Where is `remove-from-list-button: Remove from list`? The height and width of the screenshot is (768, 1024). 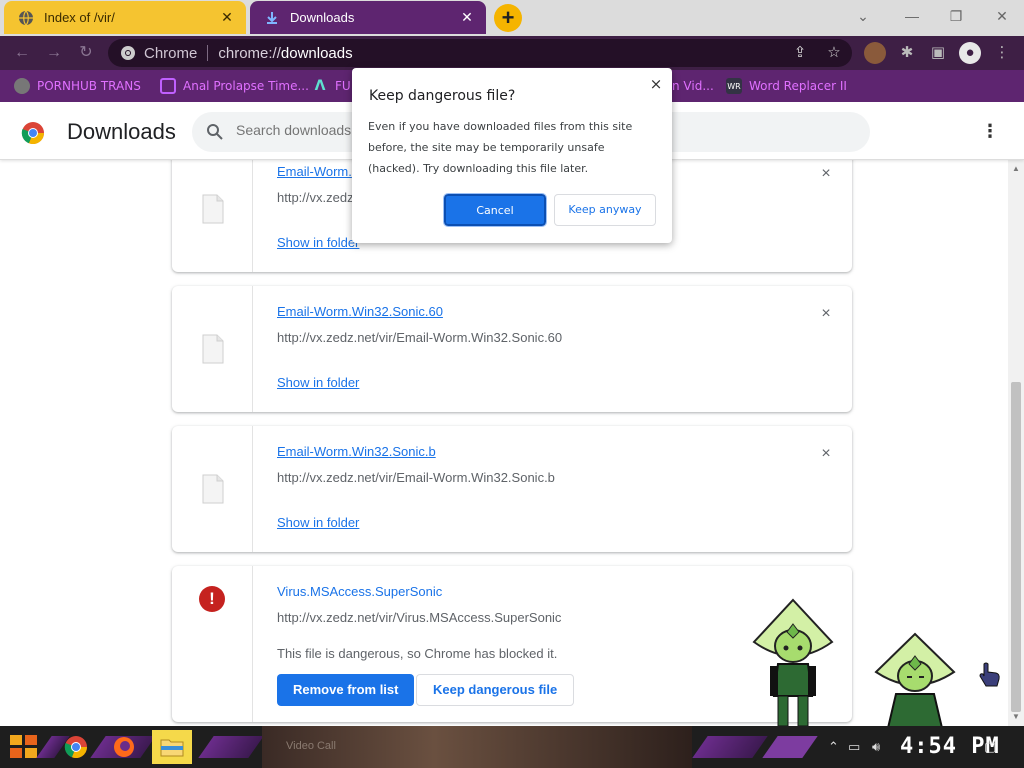
remove-from-list-button: Remove from list is located at coordinates (346, 690).